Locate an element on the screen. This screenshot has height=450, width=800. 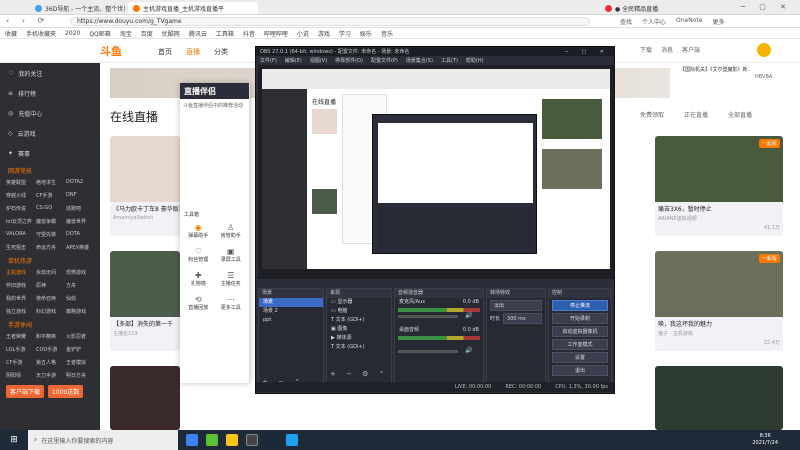
stop-streaming-button: 停止推流 is located at coordinates (580, 305).